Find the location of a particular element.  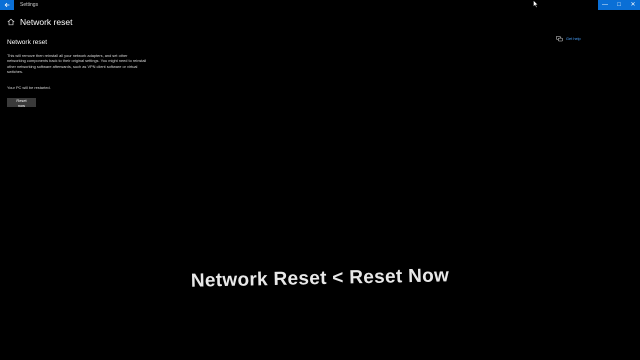

overlay-caption: Network Reset < Reset Now is located at coordinates (320, 278).